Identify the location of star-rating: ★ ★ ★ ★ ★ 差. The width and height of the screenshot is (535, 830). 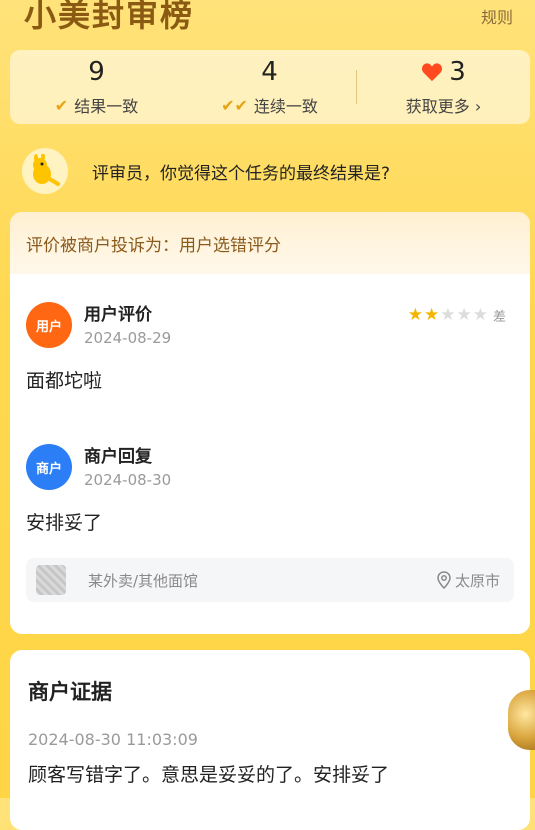
(456, 315).